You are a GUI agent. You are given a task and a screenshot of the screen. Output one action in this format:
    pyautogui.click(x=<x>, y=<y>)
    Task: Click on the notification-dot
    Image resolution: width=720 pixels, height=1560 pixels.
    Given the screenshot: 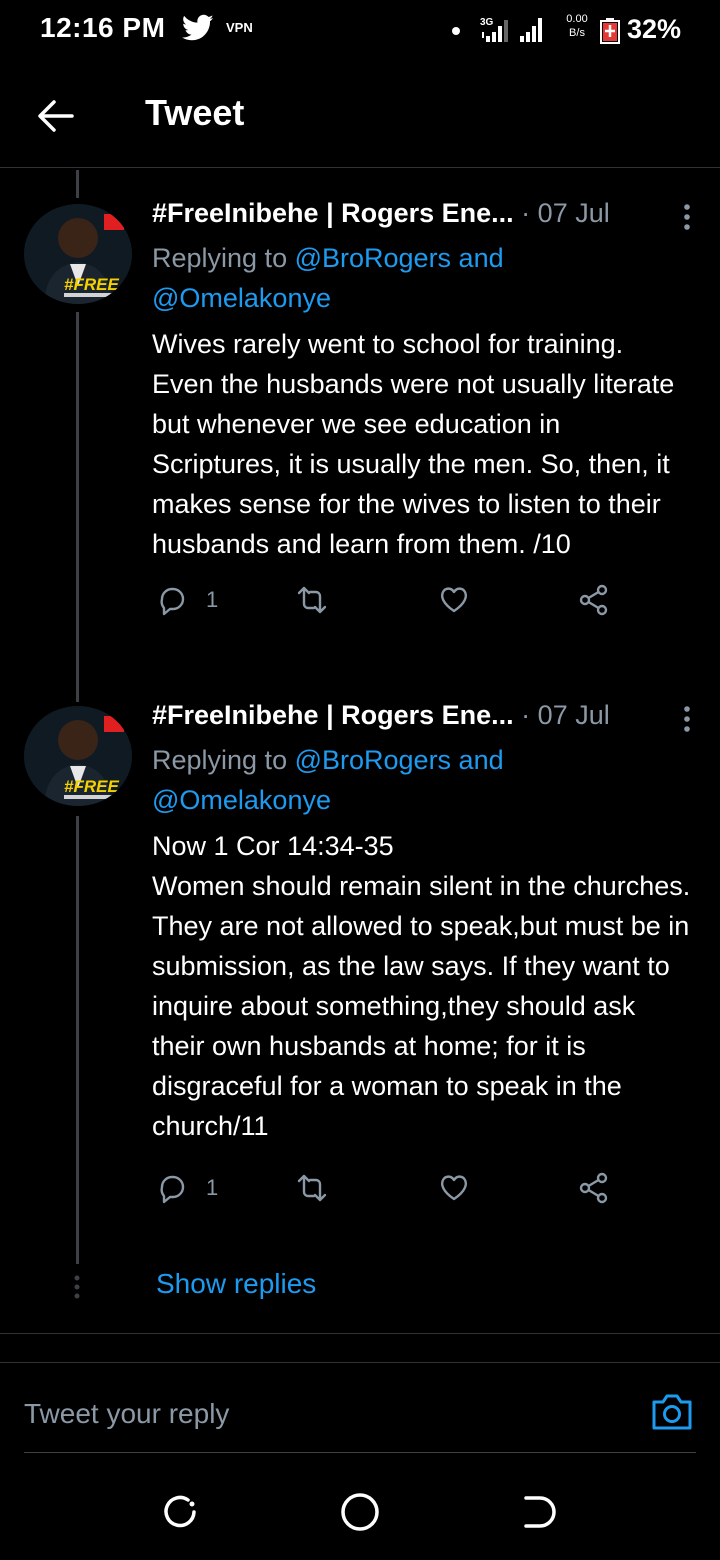 What is the action you would take?
    pyautogui.click(x=456, y=31)
    